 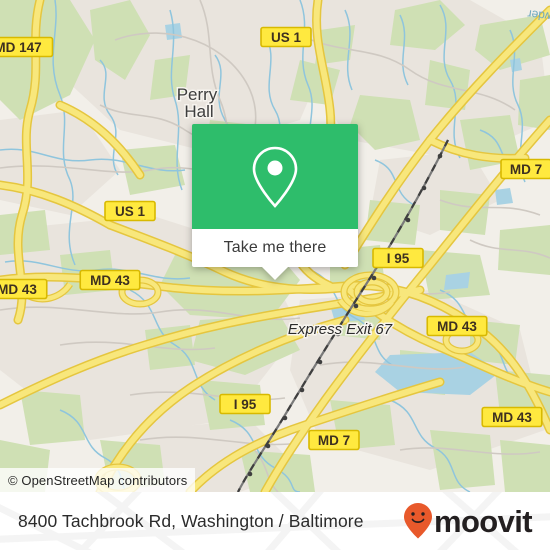 I want to click on take-me-there-label: Take me there, so click(x=275, y=247).